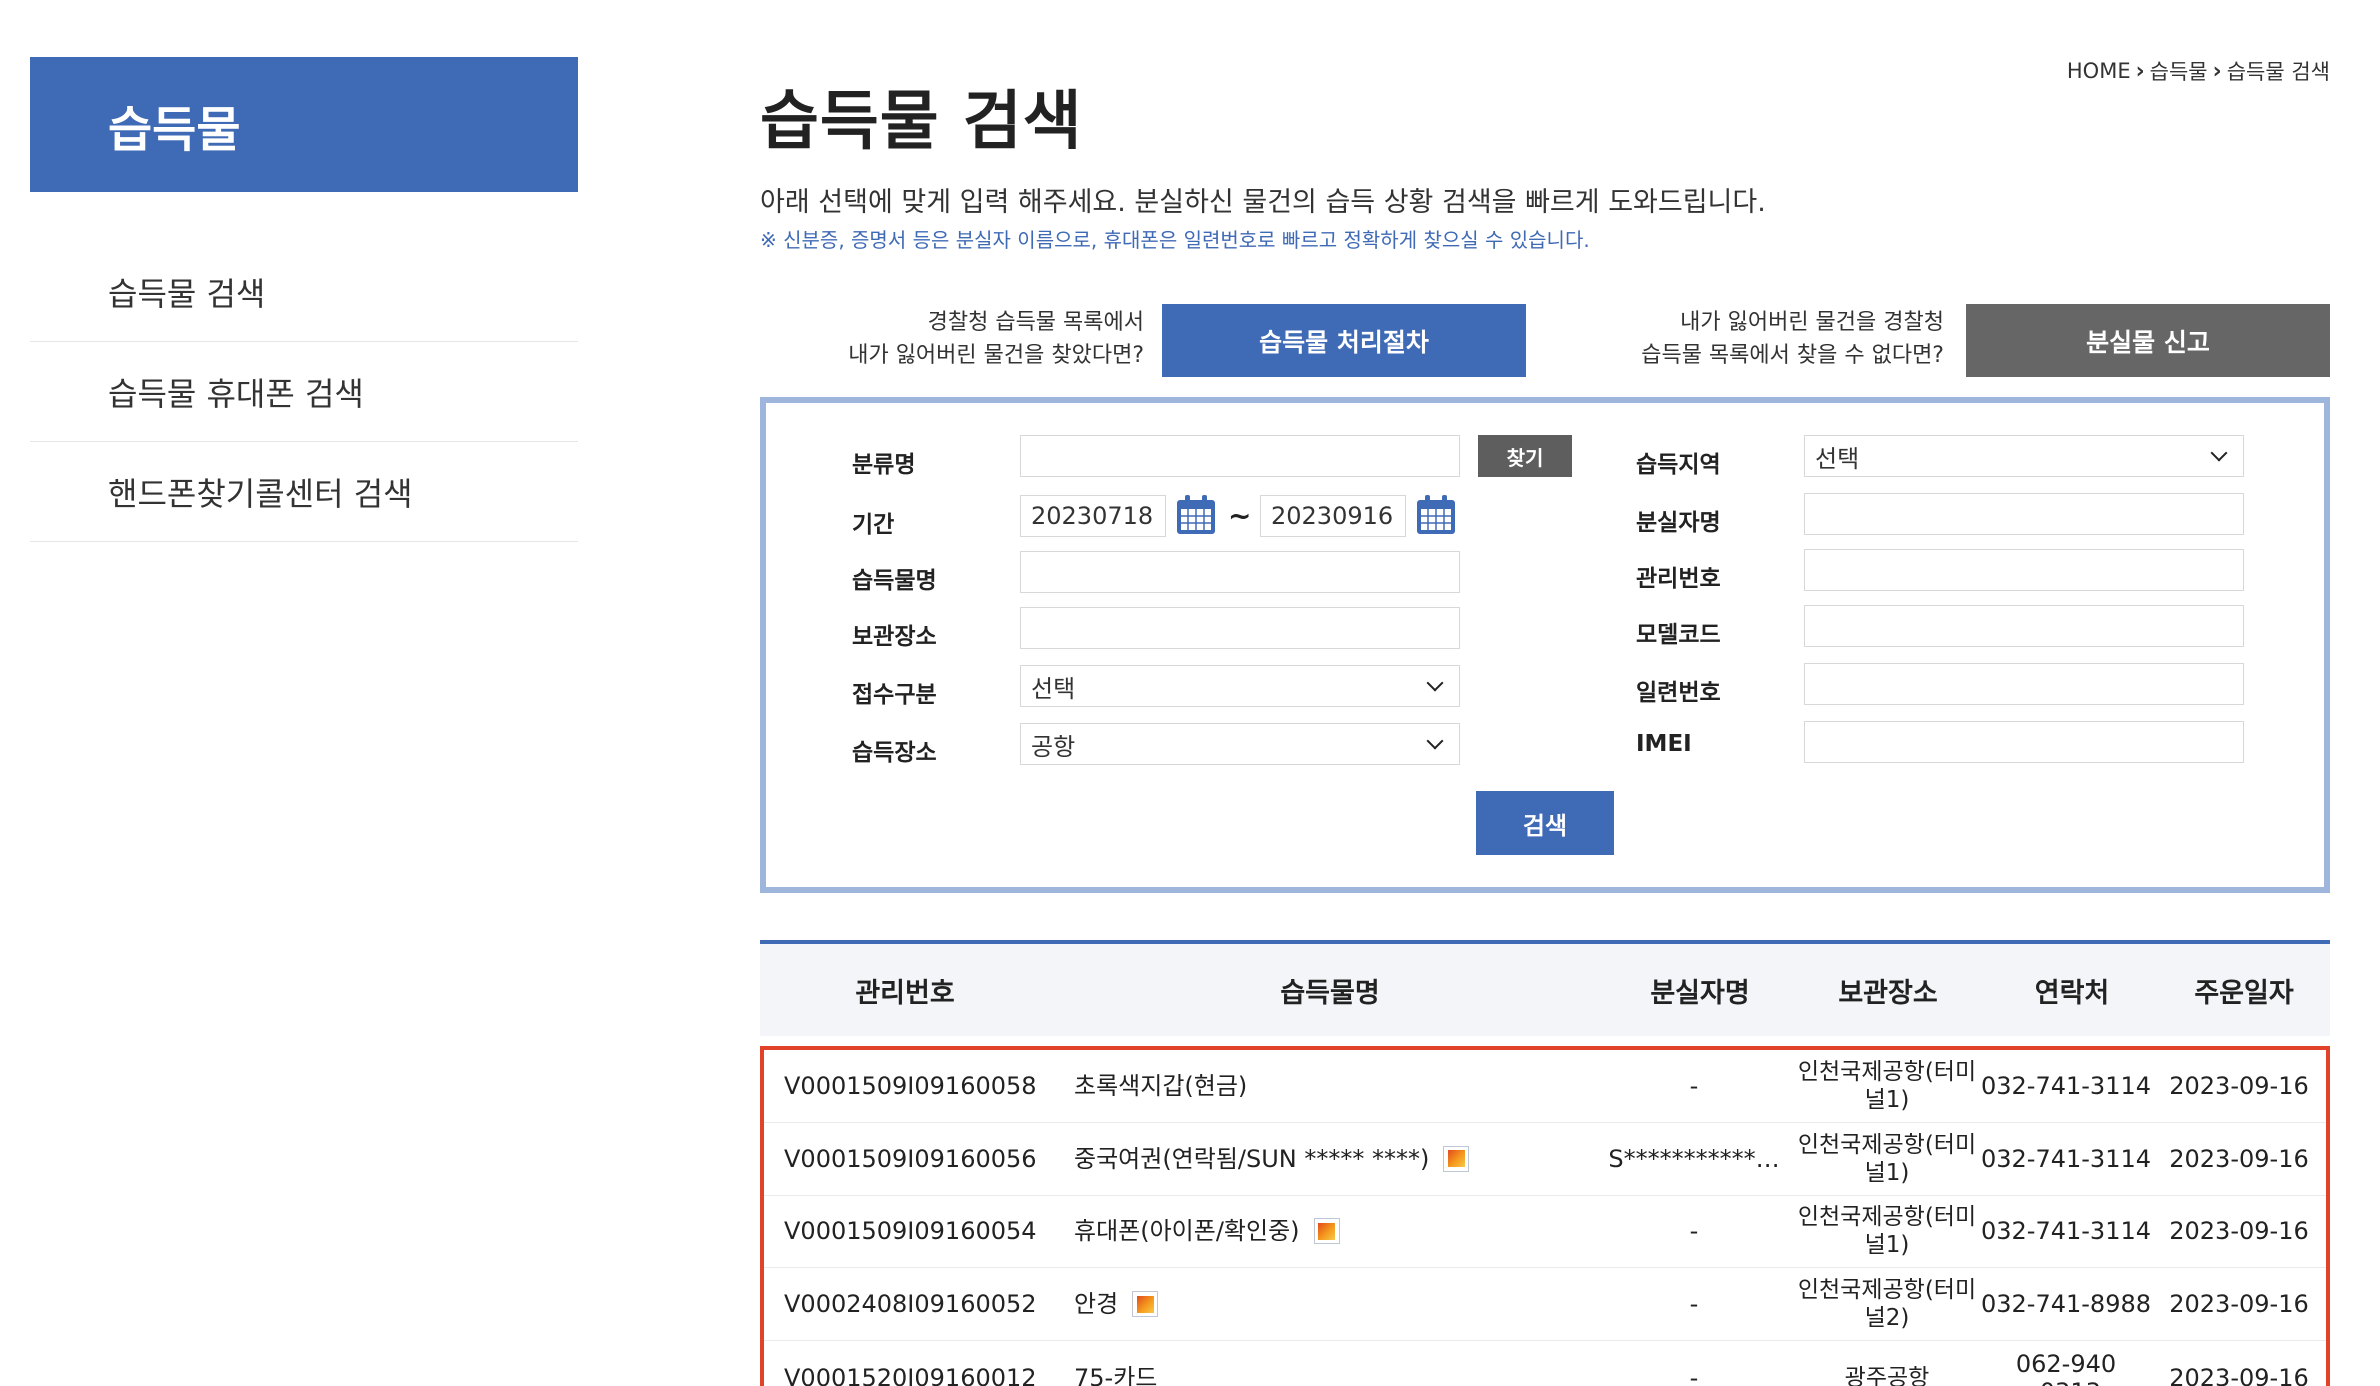  What do you see at coordinates (910, 1374) in the screenshot?
I see `cell-manage-no: V0001520I09160012` at bounding box center [910, 1374].